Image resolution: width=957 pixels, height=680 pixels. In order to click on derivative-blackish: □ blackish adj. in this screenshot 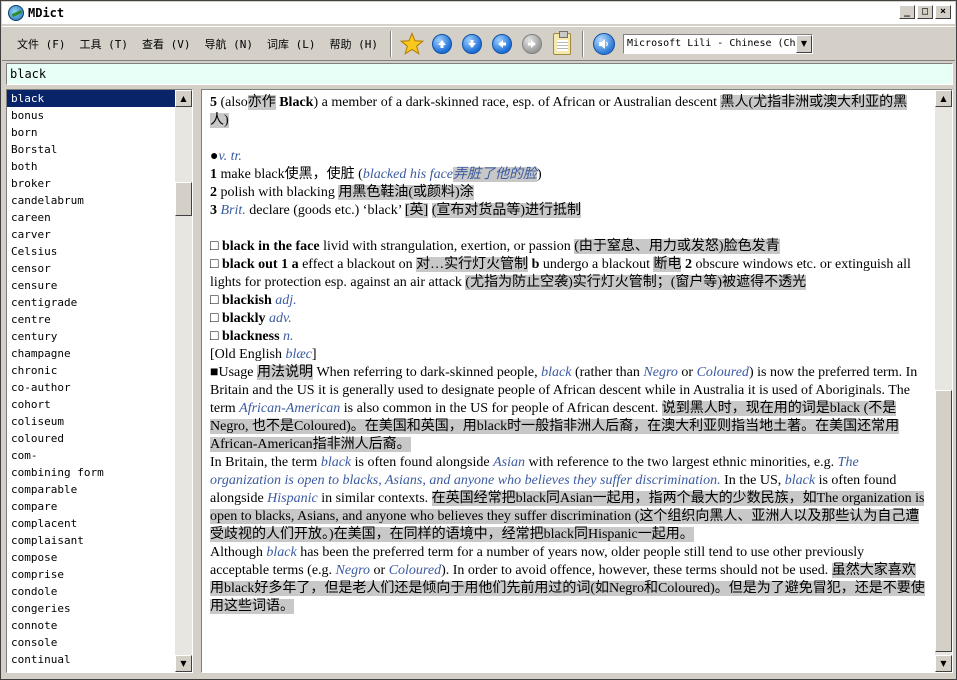, I will do `click(253, 300)`.